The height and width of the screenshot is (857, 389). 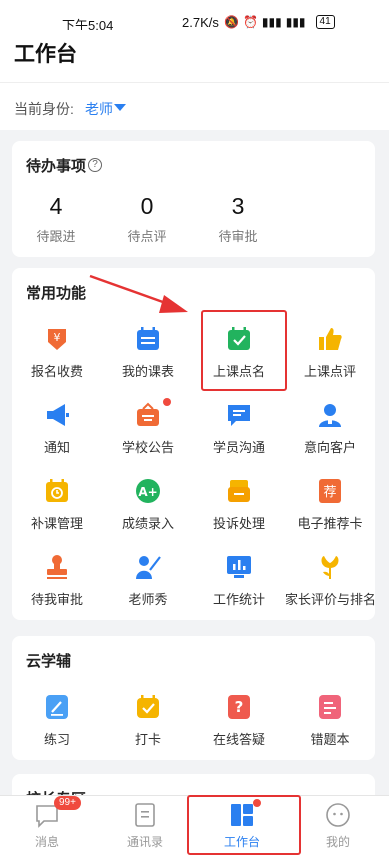 I want to click on func-label: 通知, so click(x=56, y=447).